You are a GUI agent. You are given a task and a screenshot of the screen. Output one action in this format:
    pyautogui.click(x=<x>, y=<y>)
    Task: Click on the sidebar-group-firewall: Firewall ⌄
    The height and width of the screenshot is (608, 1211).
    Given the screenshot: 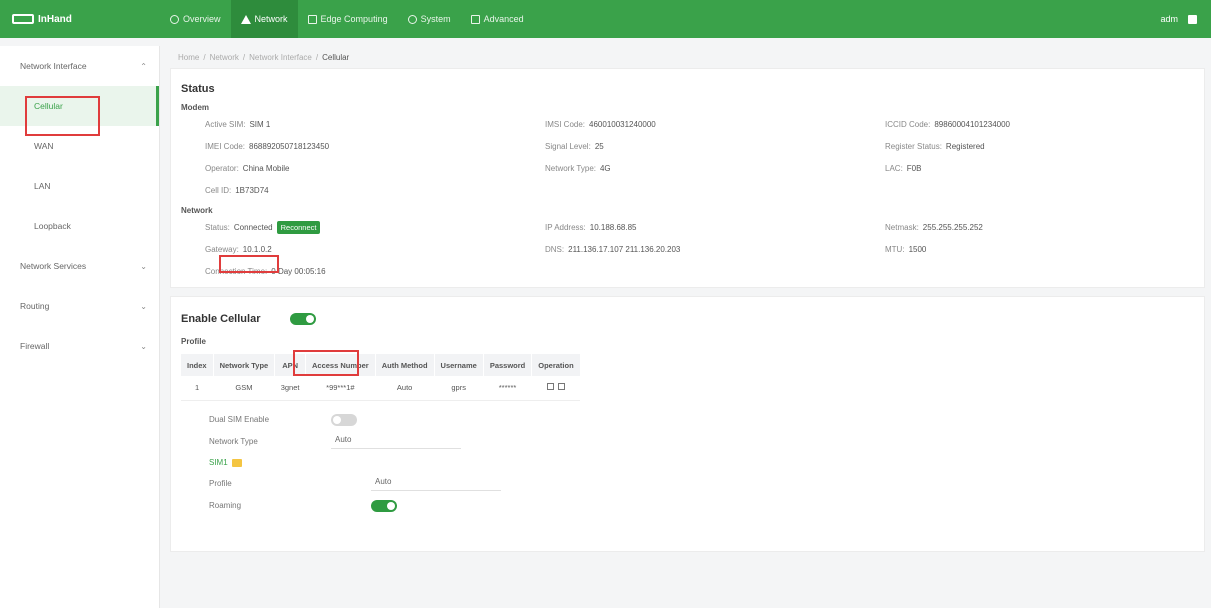 What is the action you would take?
    pyautogui.click(x=79, y=346)
    